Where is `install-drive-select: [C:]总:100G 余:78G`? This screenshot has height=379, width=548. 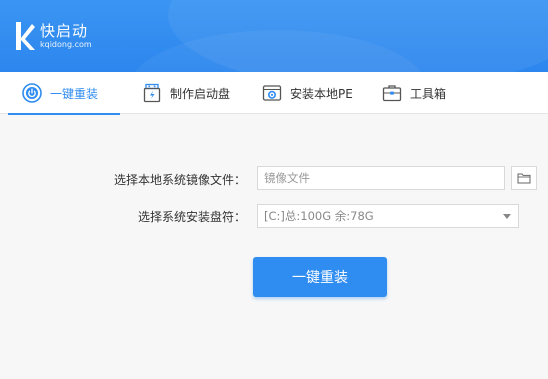 install-drive-select: [C:]总:100G 余:78G is located at coordinates (388, 216).